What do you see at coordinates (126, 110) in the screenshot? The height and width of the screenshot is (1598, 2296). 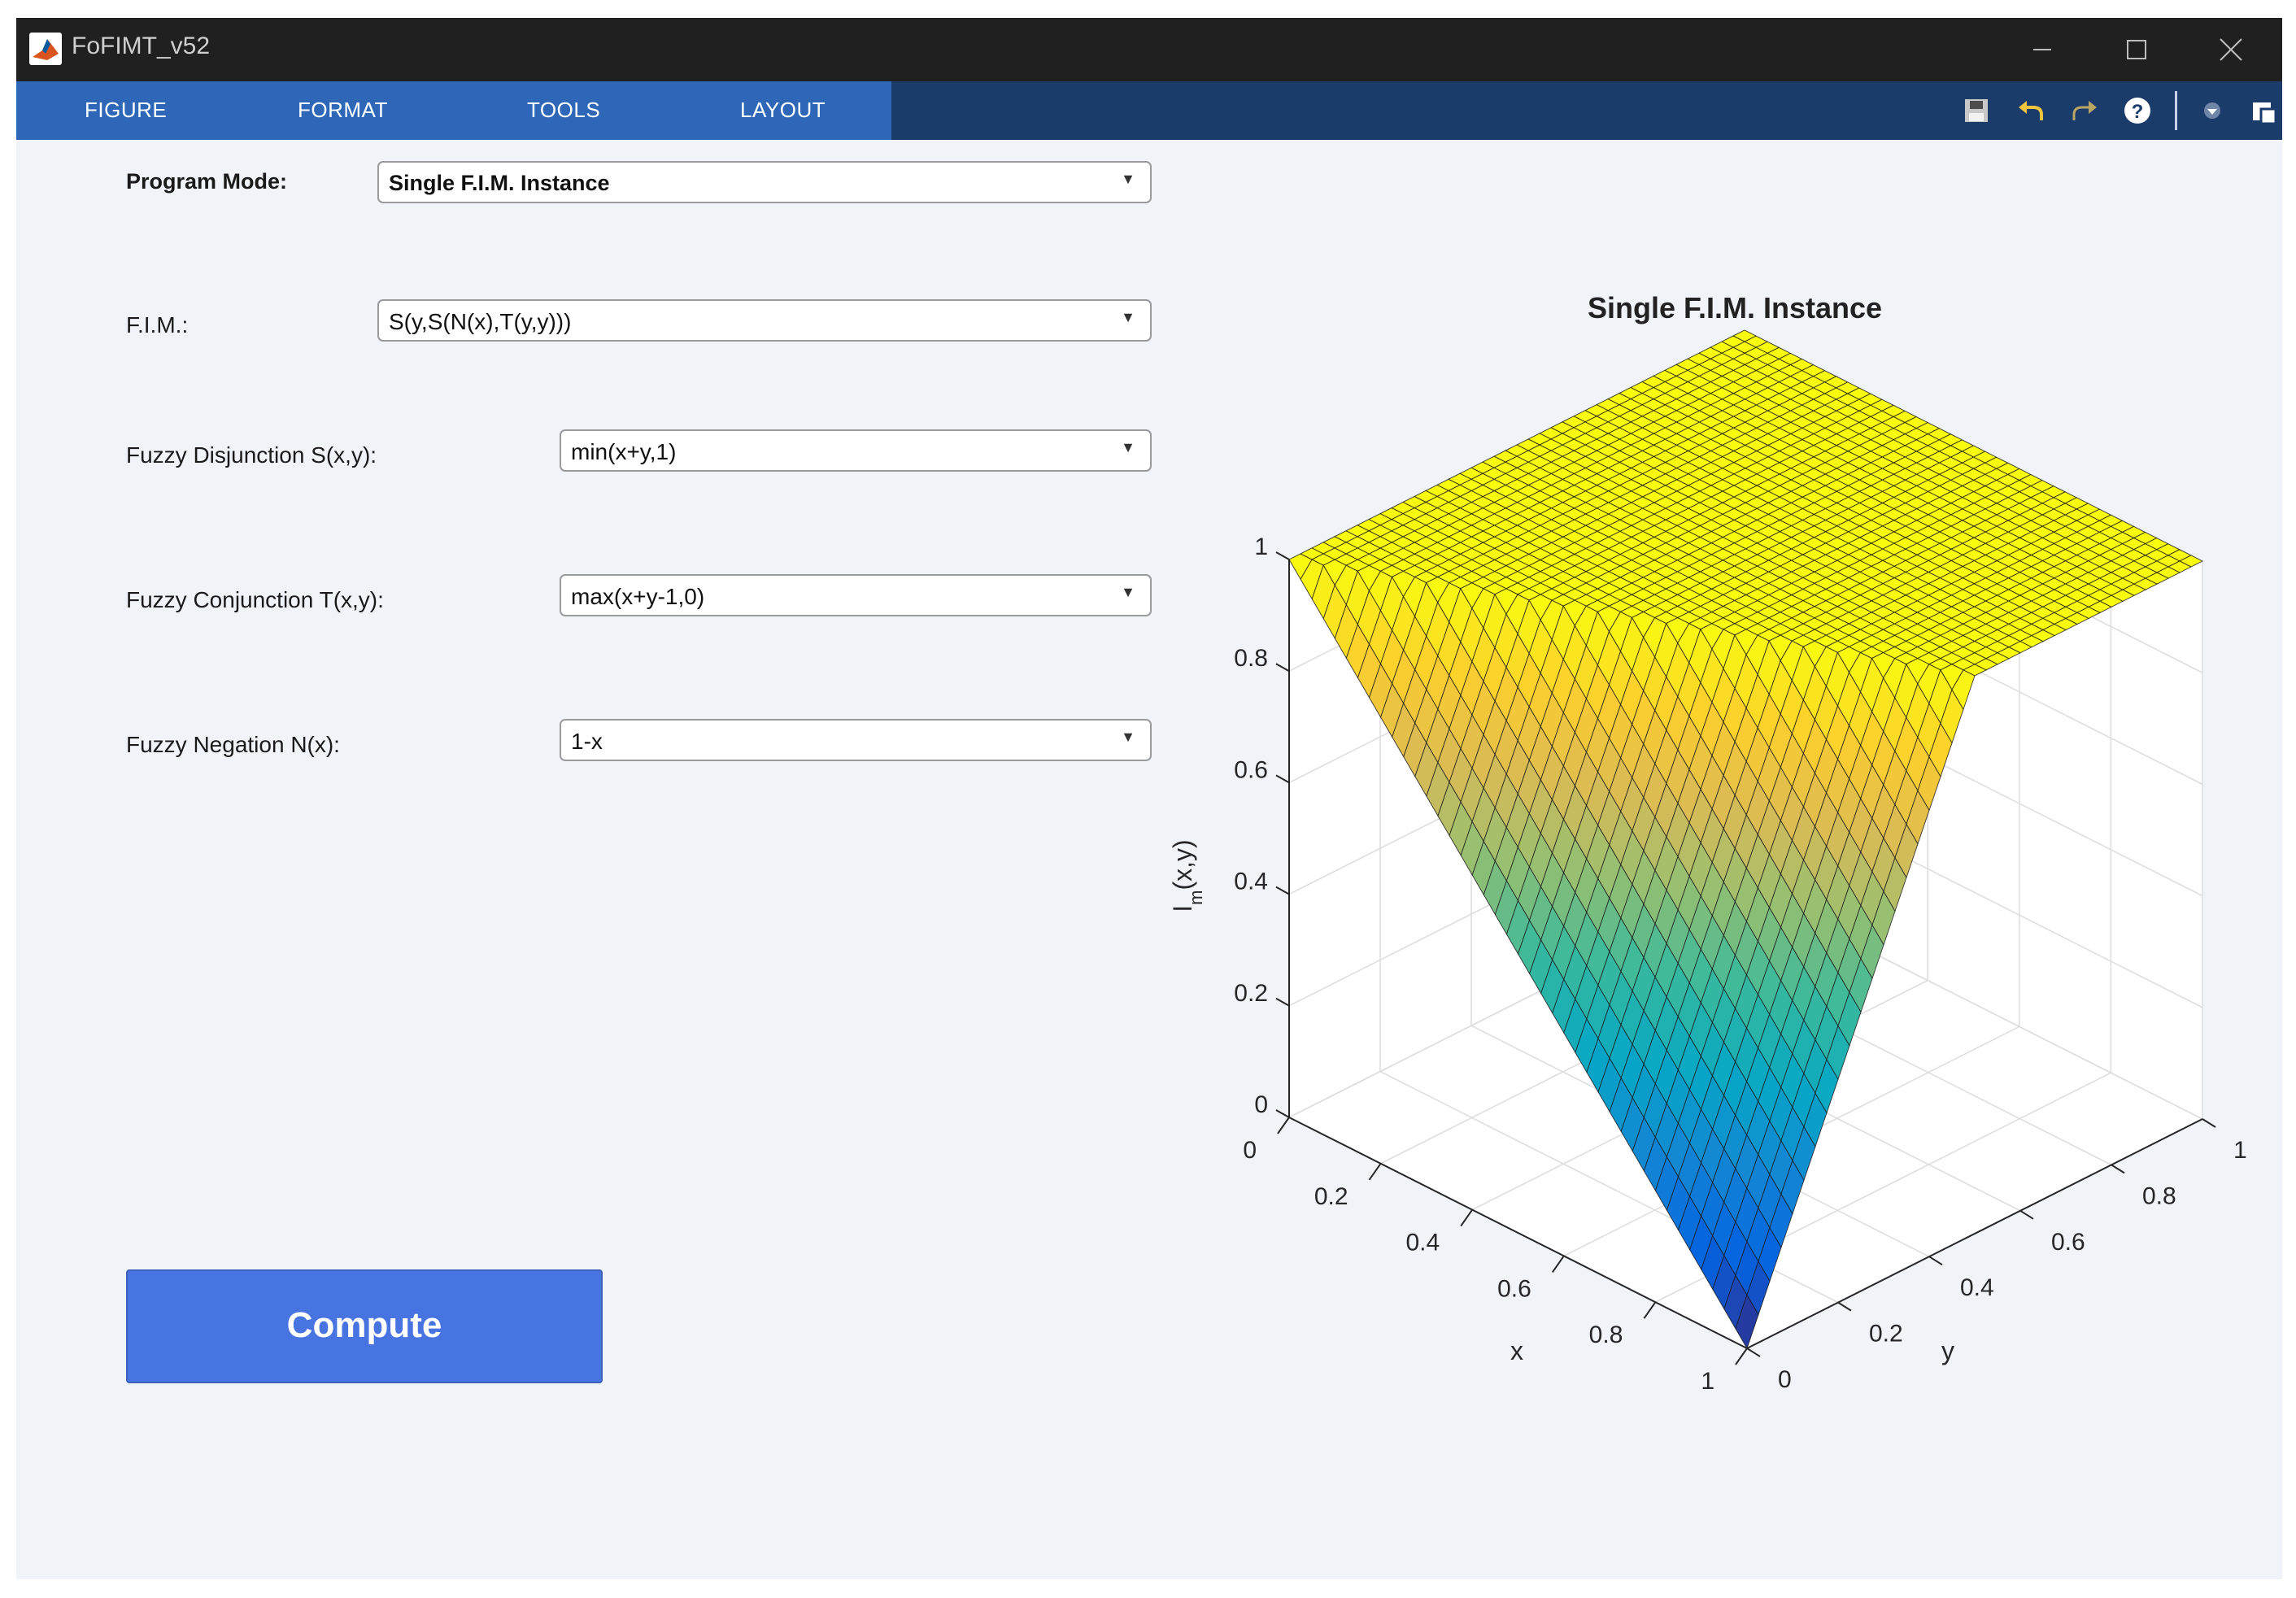 I see `tab-figure: FIGURE` at bounding box center [126, 110].